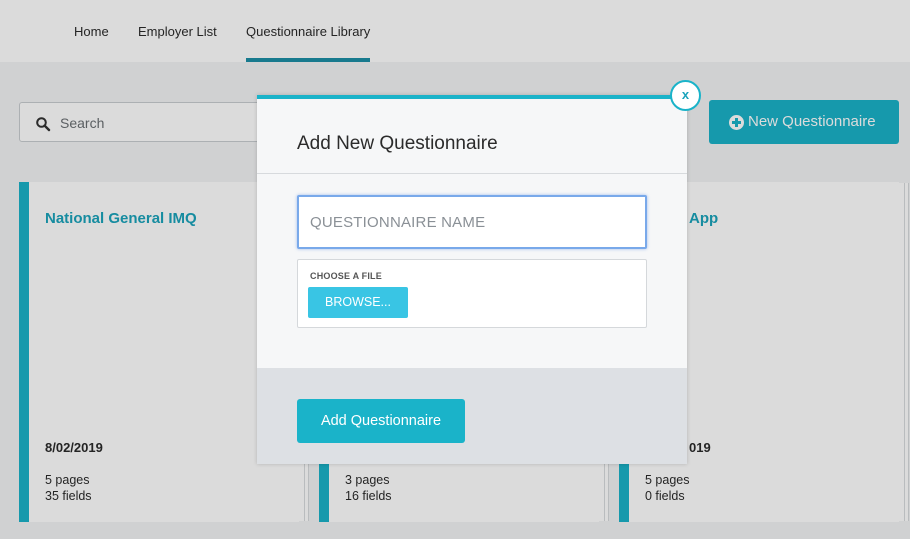  What do you see at coordinates (472, 416) in the screenshot?
I see `modal-footer: Add Questionnaire` at bounding box center [472, 416].